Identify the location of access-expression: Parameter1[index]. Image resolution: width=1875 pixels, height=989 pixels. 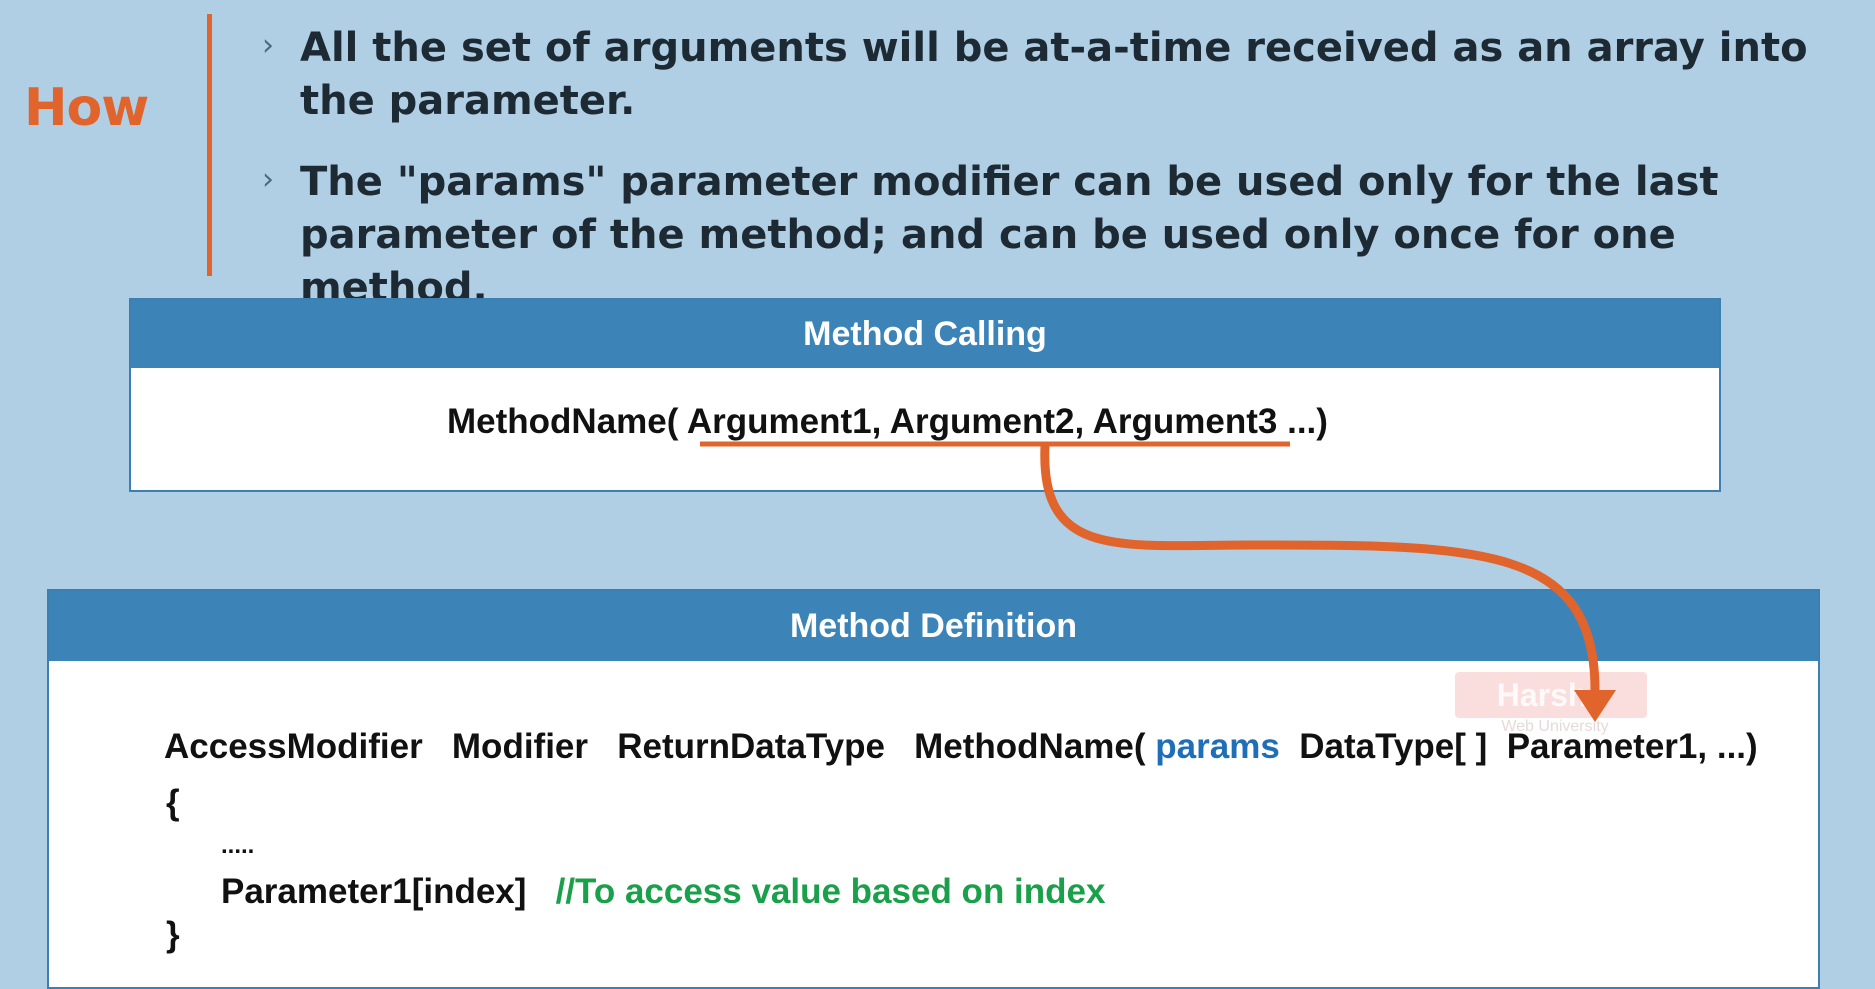
(374, 891).